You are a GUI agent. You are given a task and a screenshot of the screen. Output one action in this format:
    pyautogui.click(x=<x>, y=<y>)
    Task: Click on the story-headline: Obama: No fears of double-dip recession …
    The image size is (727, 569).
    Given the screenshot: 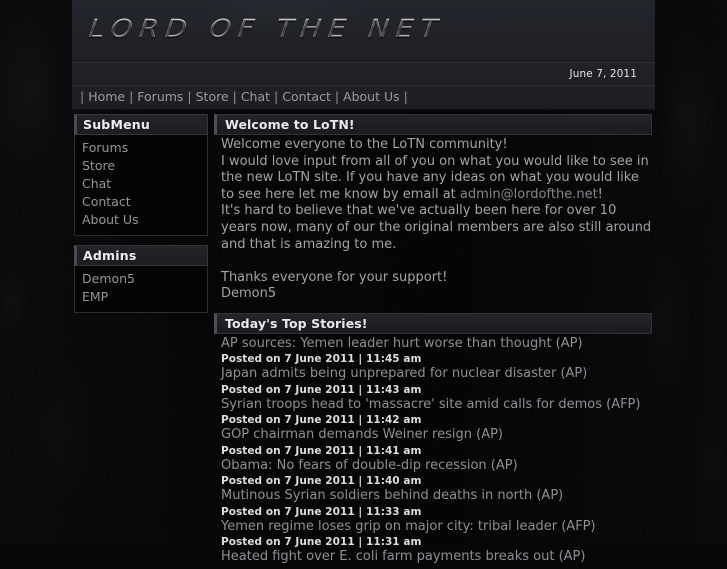 What is the action you would take?
    pyautogui.click(x=436, y=466)
    